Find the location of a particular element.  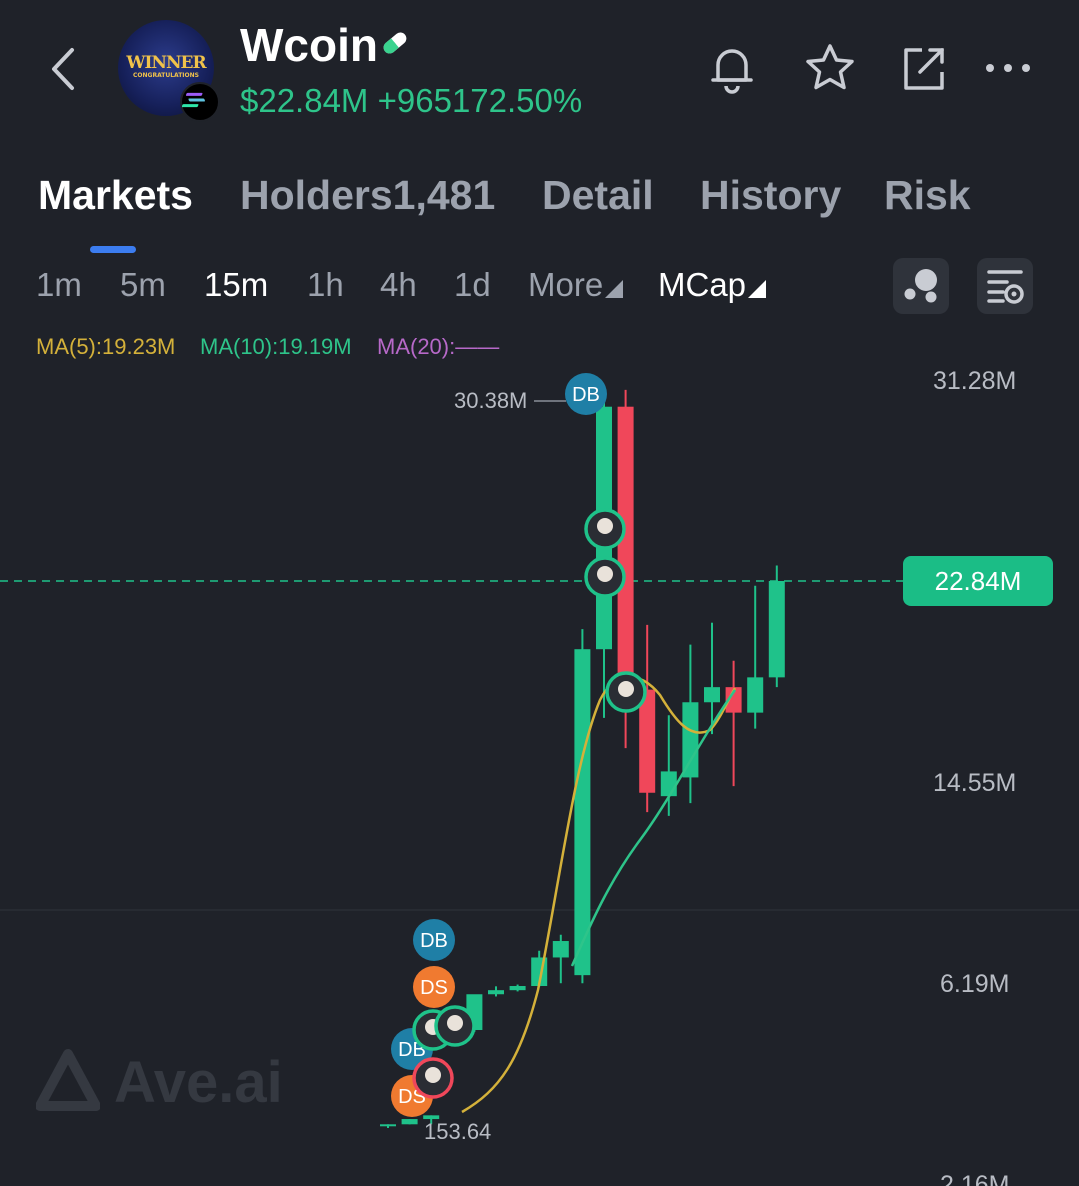

trader-avatar-6-face is located at coordinates (433, 1075).